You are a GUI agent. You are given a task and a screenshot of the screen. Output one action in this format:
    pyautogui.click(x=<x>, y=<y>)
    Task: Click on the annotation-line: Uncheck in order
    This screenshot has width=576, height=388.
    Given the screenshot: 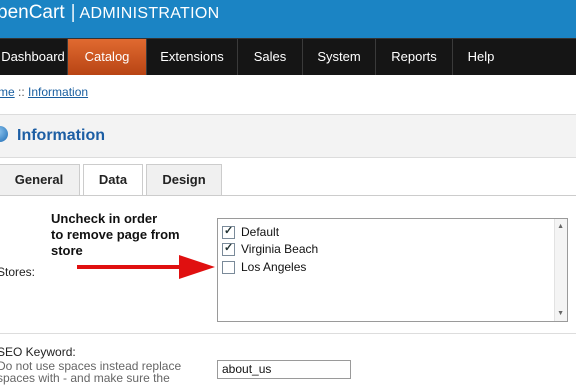 What is the action you would take?
    pyautogui.click(x=104, y=218)
    